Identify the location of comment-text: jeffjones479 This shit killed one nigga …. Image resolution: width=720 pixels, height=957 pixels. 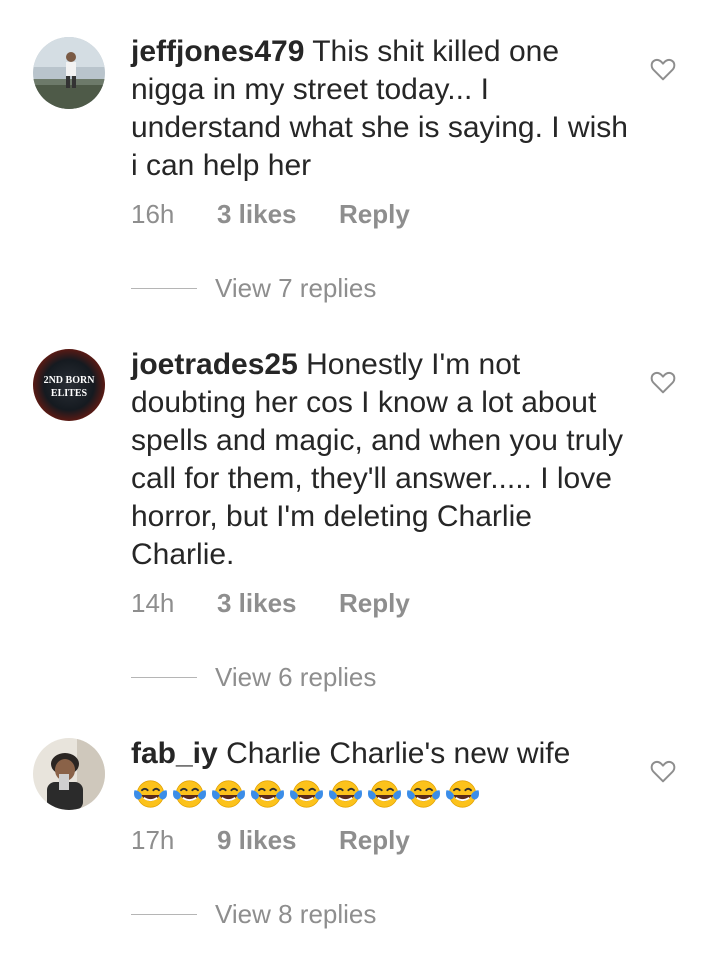
(381, 109).